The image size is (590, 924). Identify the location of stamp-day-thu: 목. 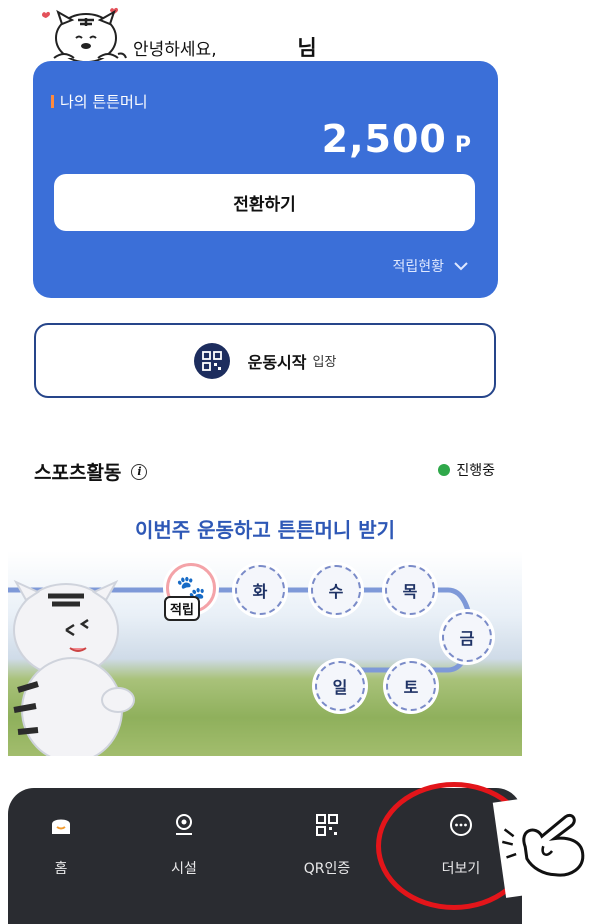
(410, 590).